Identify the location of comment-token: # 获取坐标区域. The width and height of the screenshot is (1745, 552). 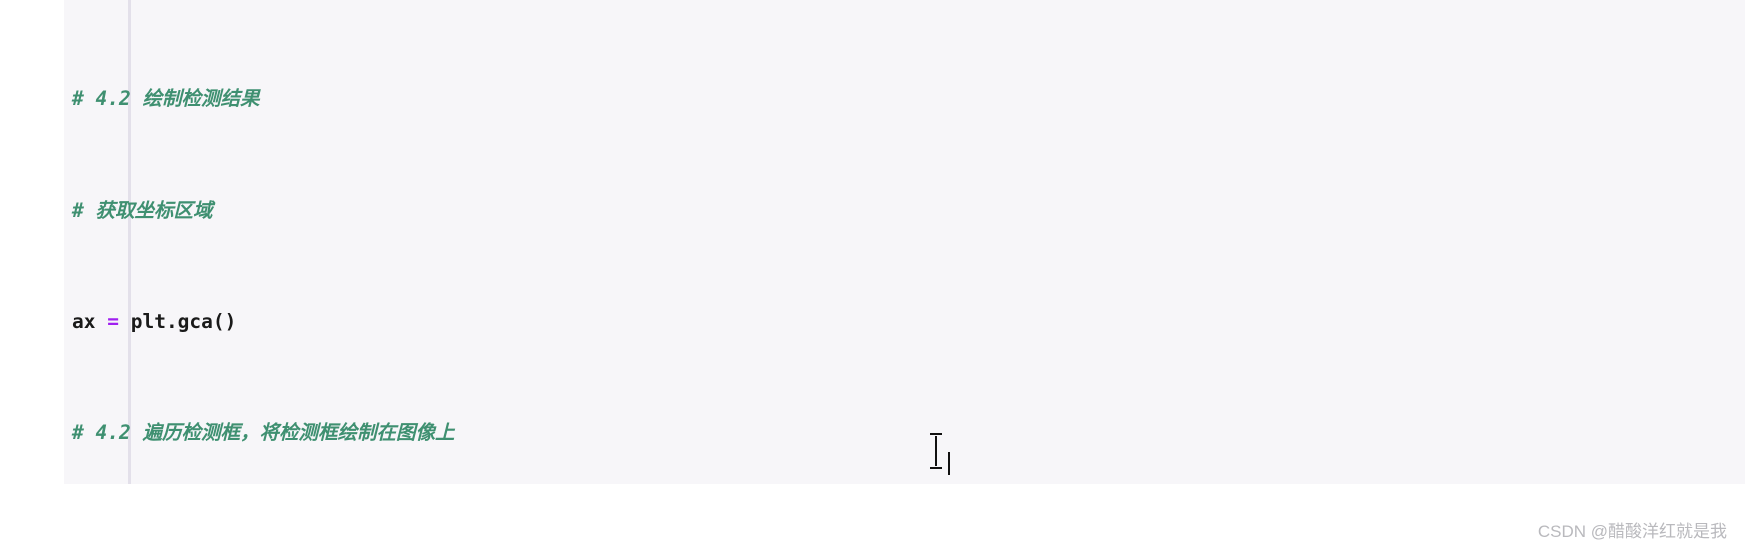
(142, 210).